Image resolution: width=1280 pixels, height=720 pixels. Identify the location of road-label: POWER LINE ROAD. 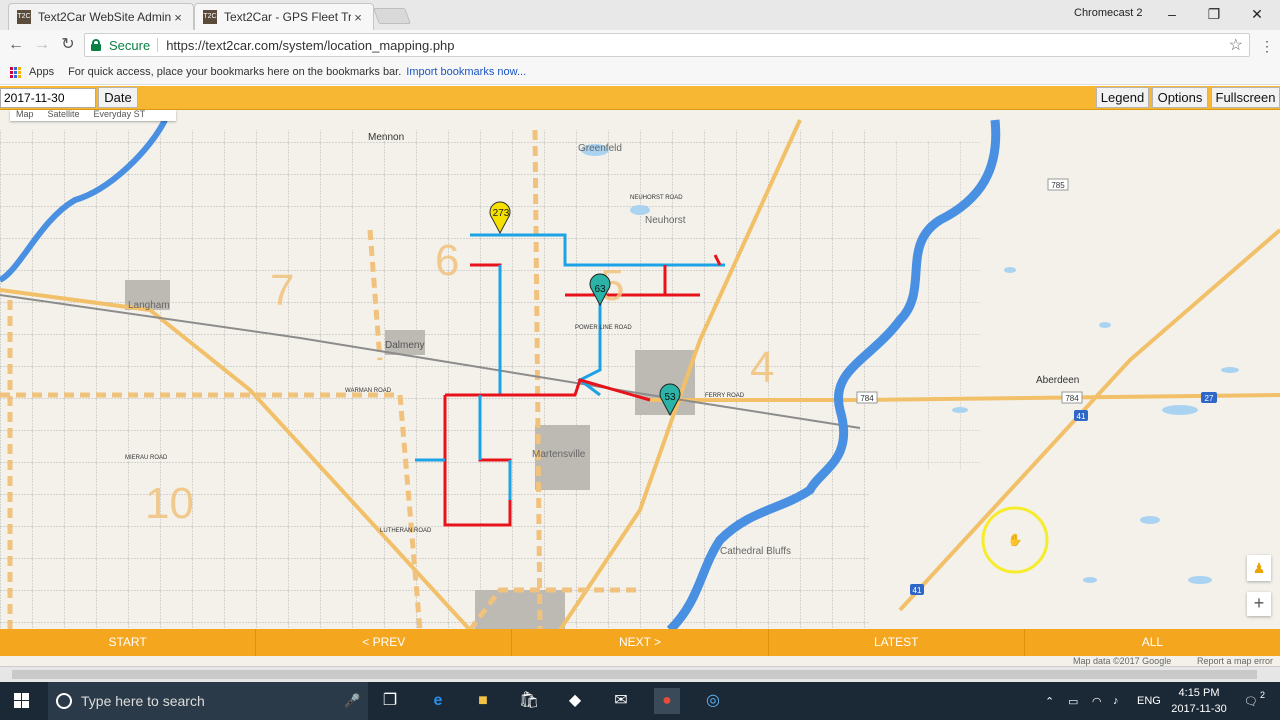
(603, 328).